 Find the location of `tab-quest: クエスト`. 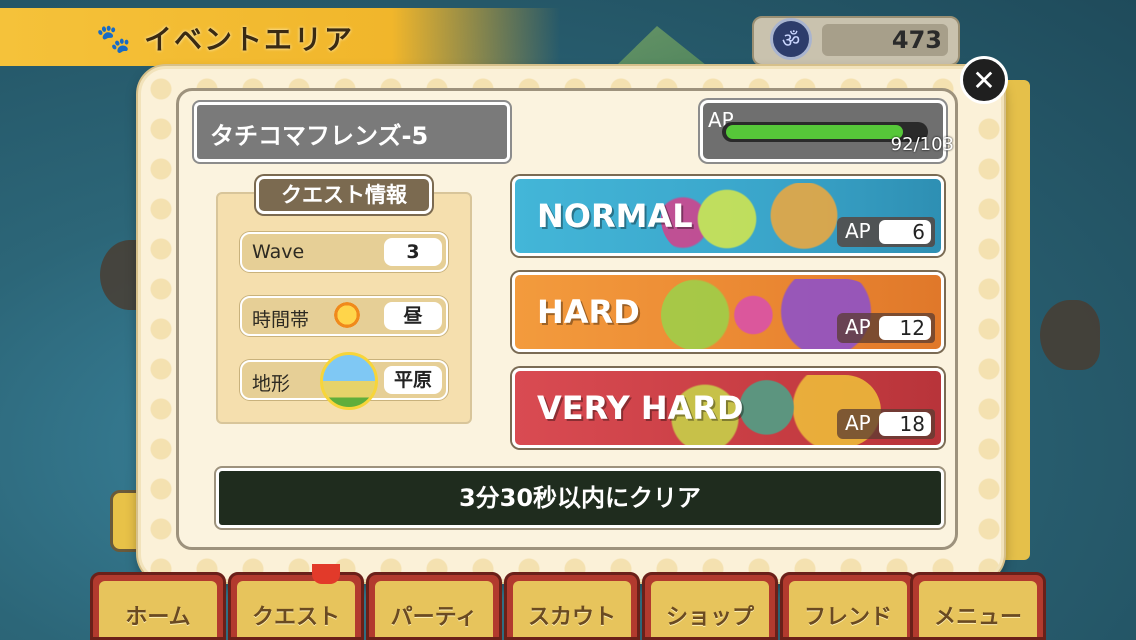

tab-quest: クエスト is located at coordinates (296, 606).